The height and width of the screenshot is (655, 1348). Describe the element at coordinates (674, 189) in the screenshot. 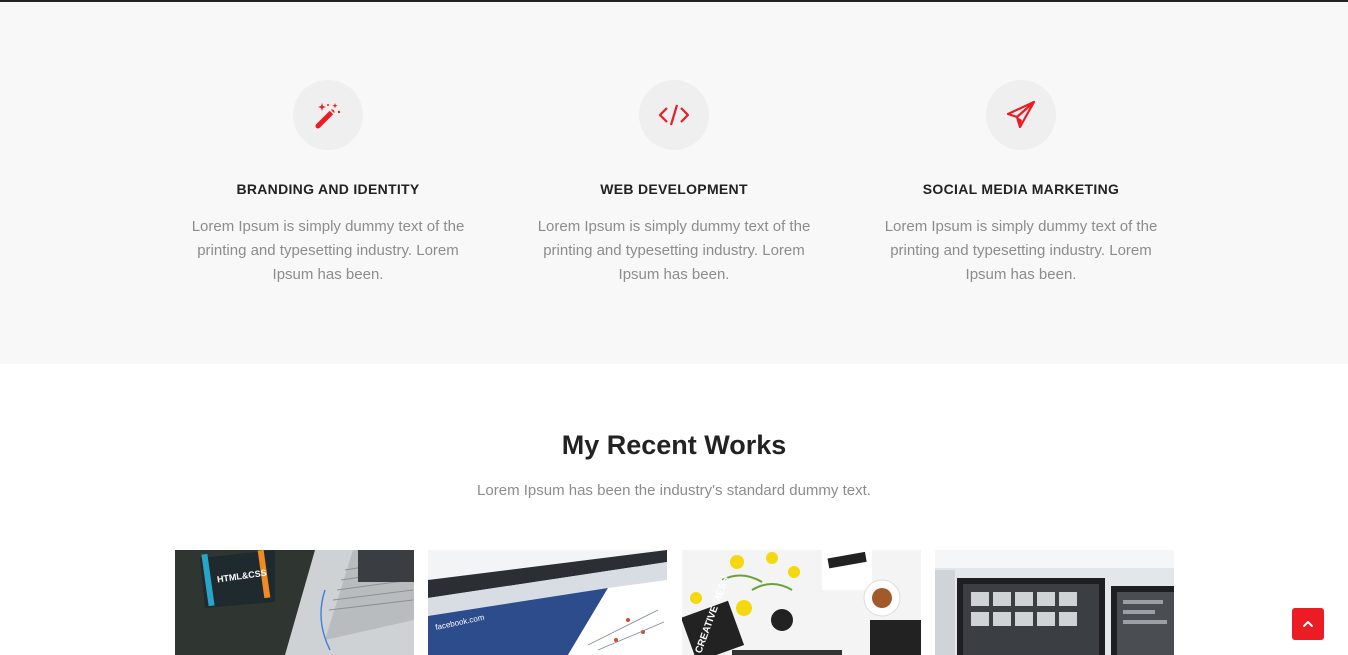

I see `service-title: WEB DEVELOPMENT` at that location.